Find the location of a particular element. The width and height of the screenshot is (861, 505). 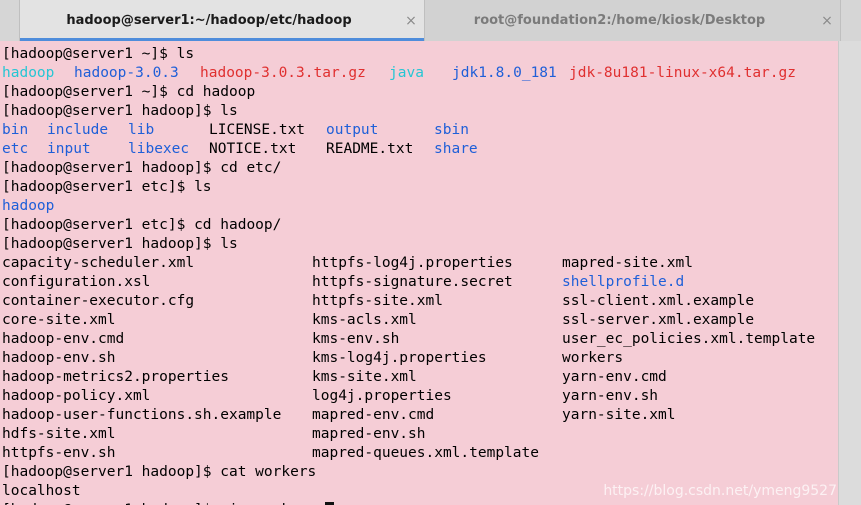

terminal-line: [hadoop@server1 hadoop]$ cat workers is located at coordinates (420, 472).